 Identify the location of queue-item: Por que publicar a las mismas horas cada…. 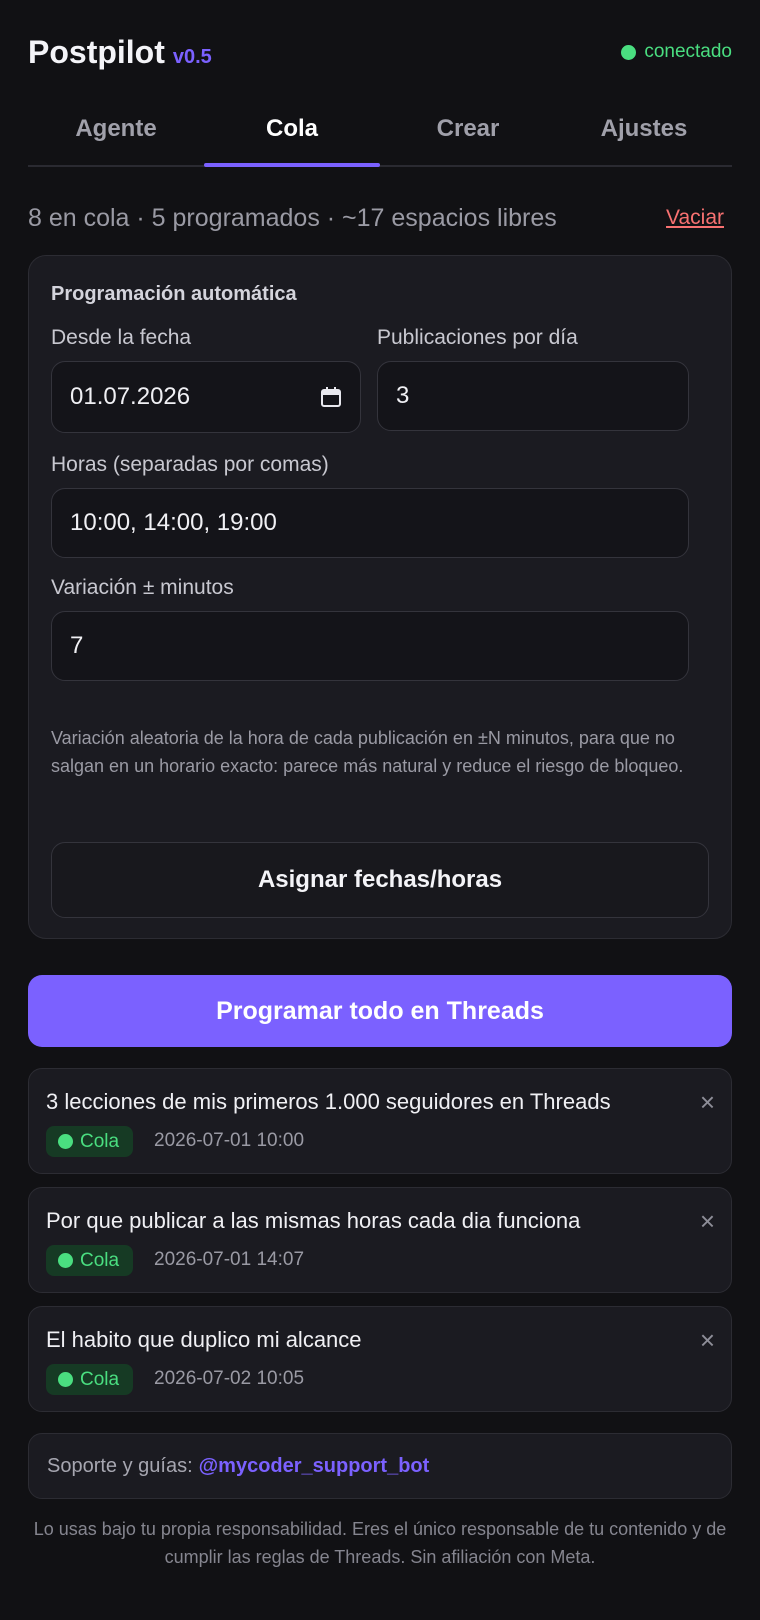
(380, 1240).